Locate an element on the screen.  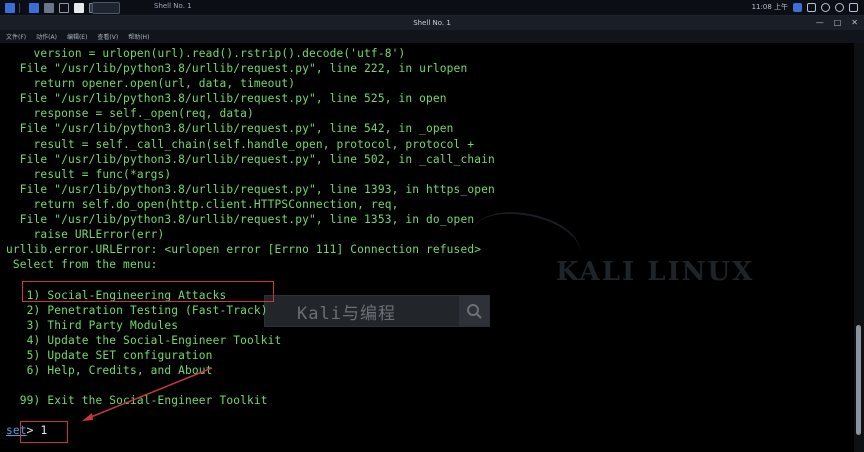
workspace-4-icon is located at coordinates (79, 7).